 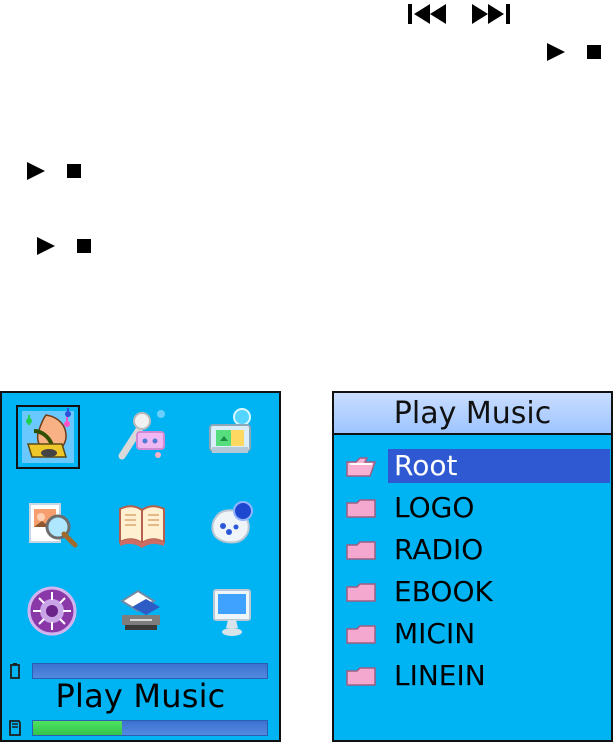 What do you see at coordinates (434, 507) in the screenshot?
I see `folder-label: LOGO` at bounding box center [434, 507].